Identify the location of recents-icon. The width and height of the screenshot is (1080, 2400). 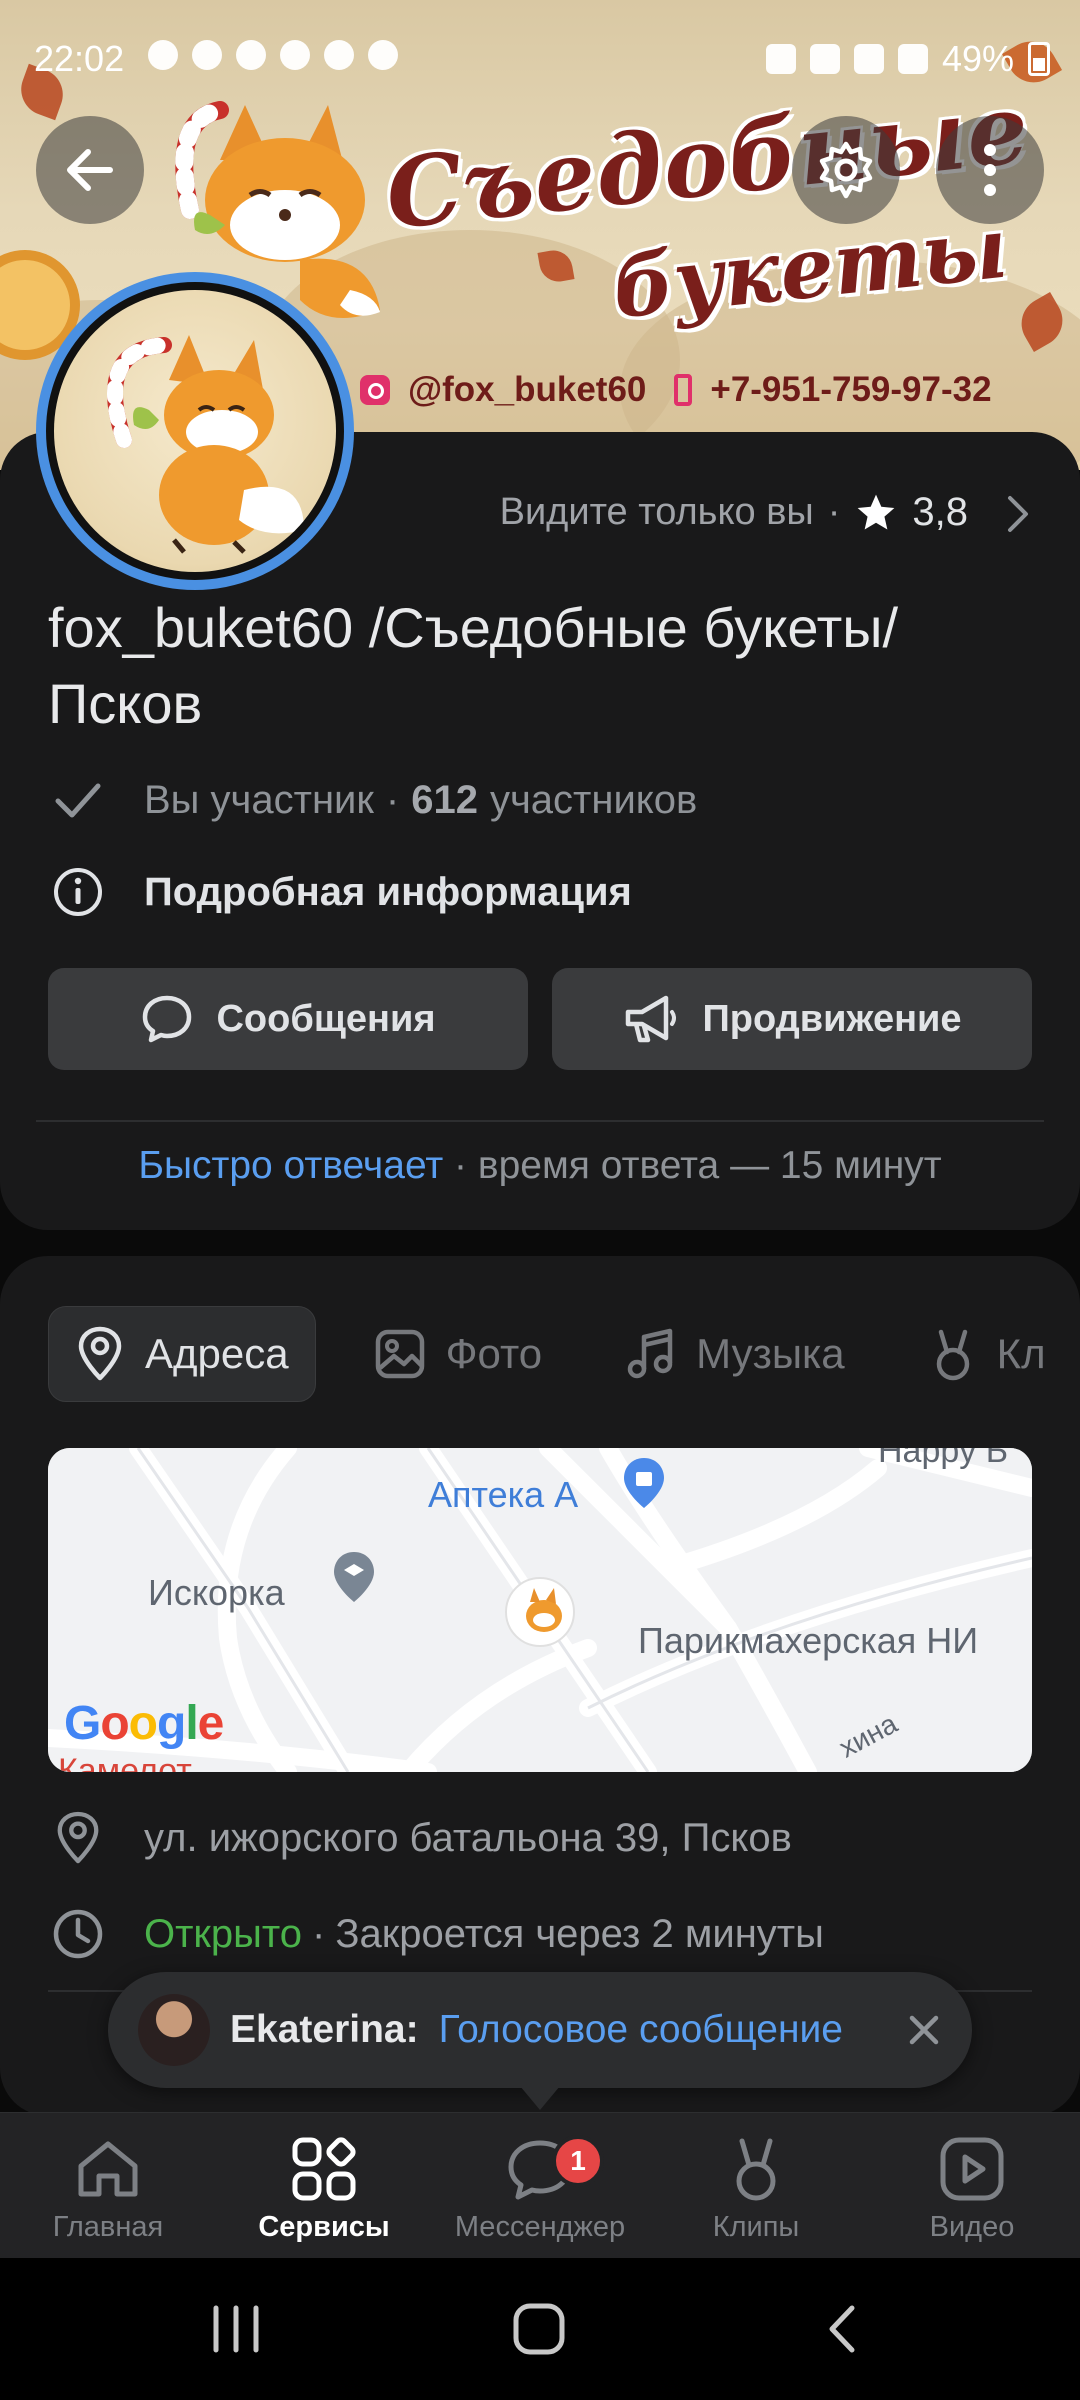
(236, 2329).